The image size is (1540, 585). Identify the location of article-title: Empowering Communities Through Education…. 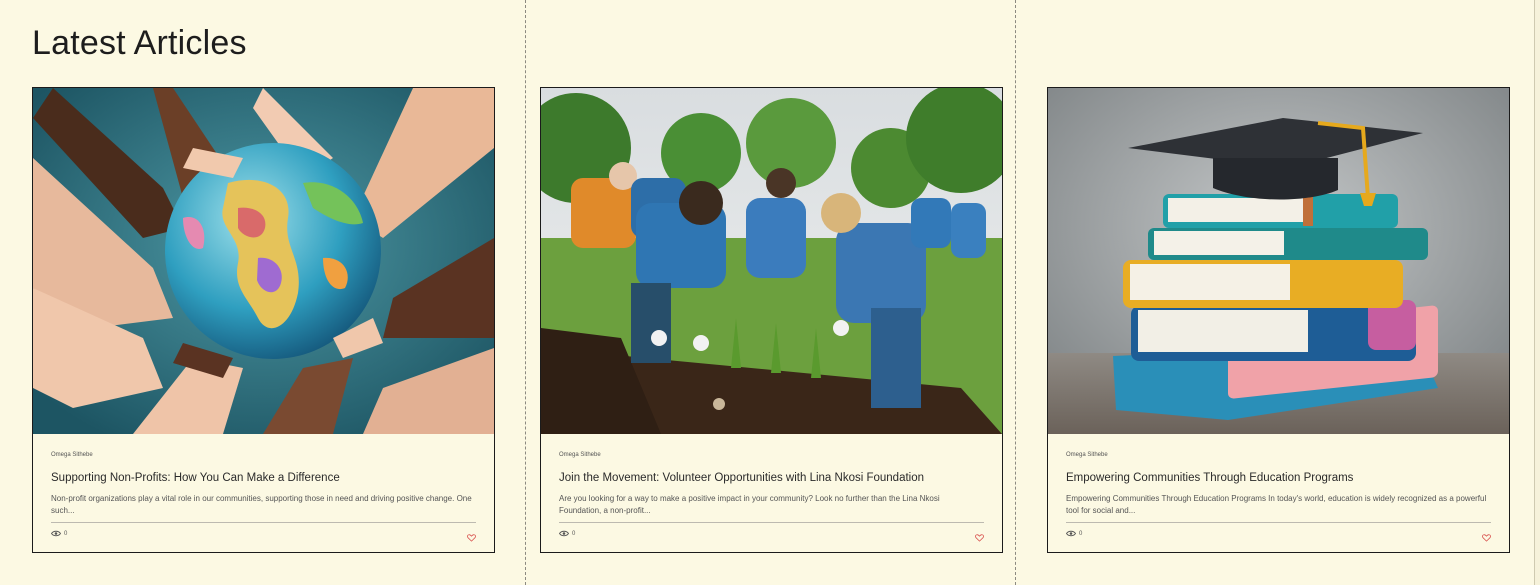
(1278, 478).